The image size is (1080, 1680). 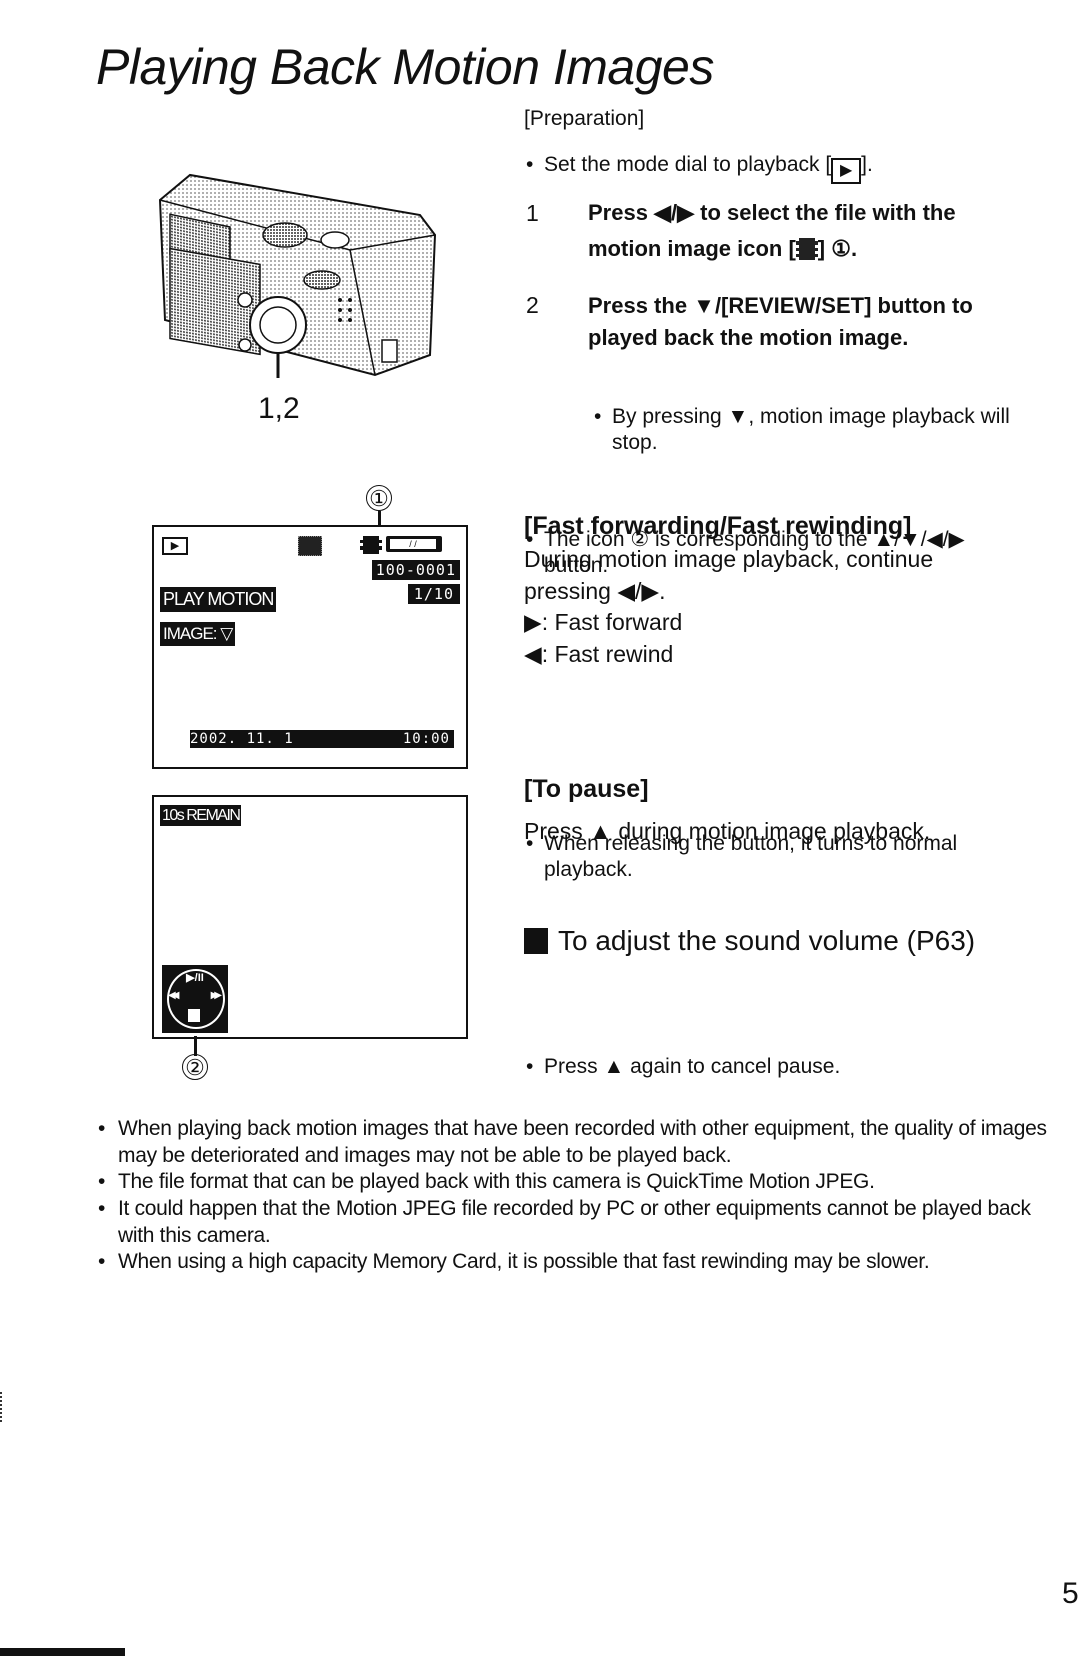 What do you see at coordinates (846, 171) in the screenshot?
I see `playback-icon: ▶` at bounding box center [846, 171].